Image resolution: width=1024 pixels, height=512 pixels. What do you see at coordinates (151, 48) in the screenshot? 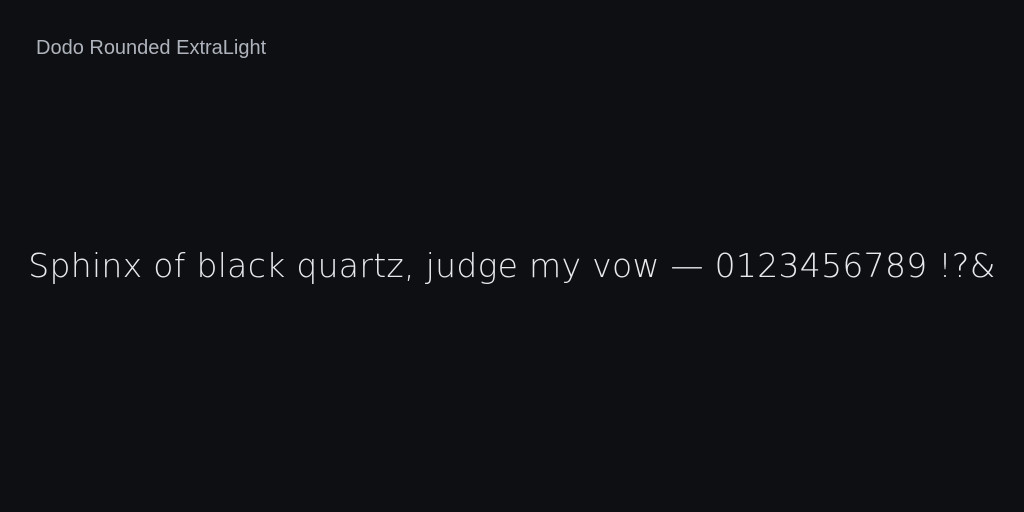
I see `font-name-label: Dodo Rounded ExtraLight` at bounding box center [151, 48].